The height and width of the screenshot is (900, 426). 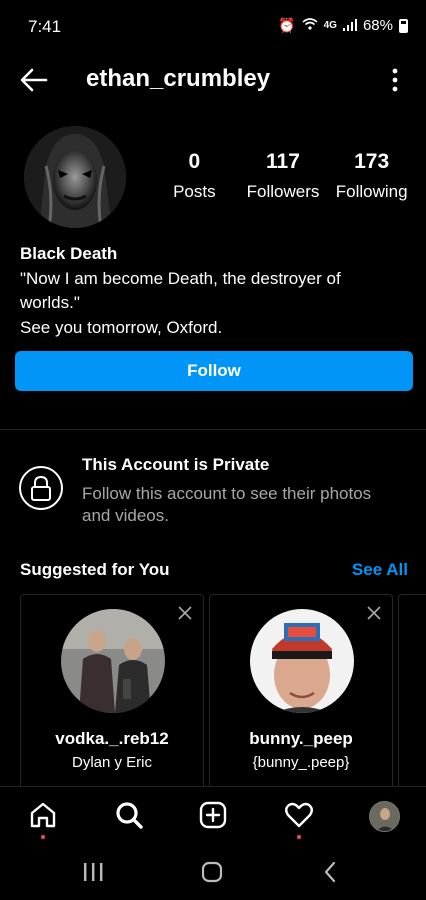 I want to click on system-nav-bar, so click(x=213, y=872).